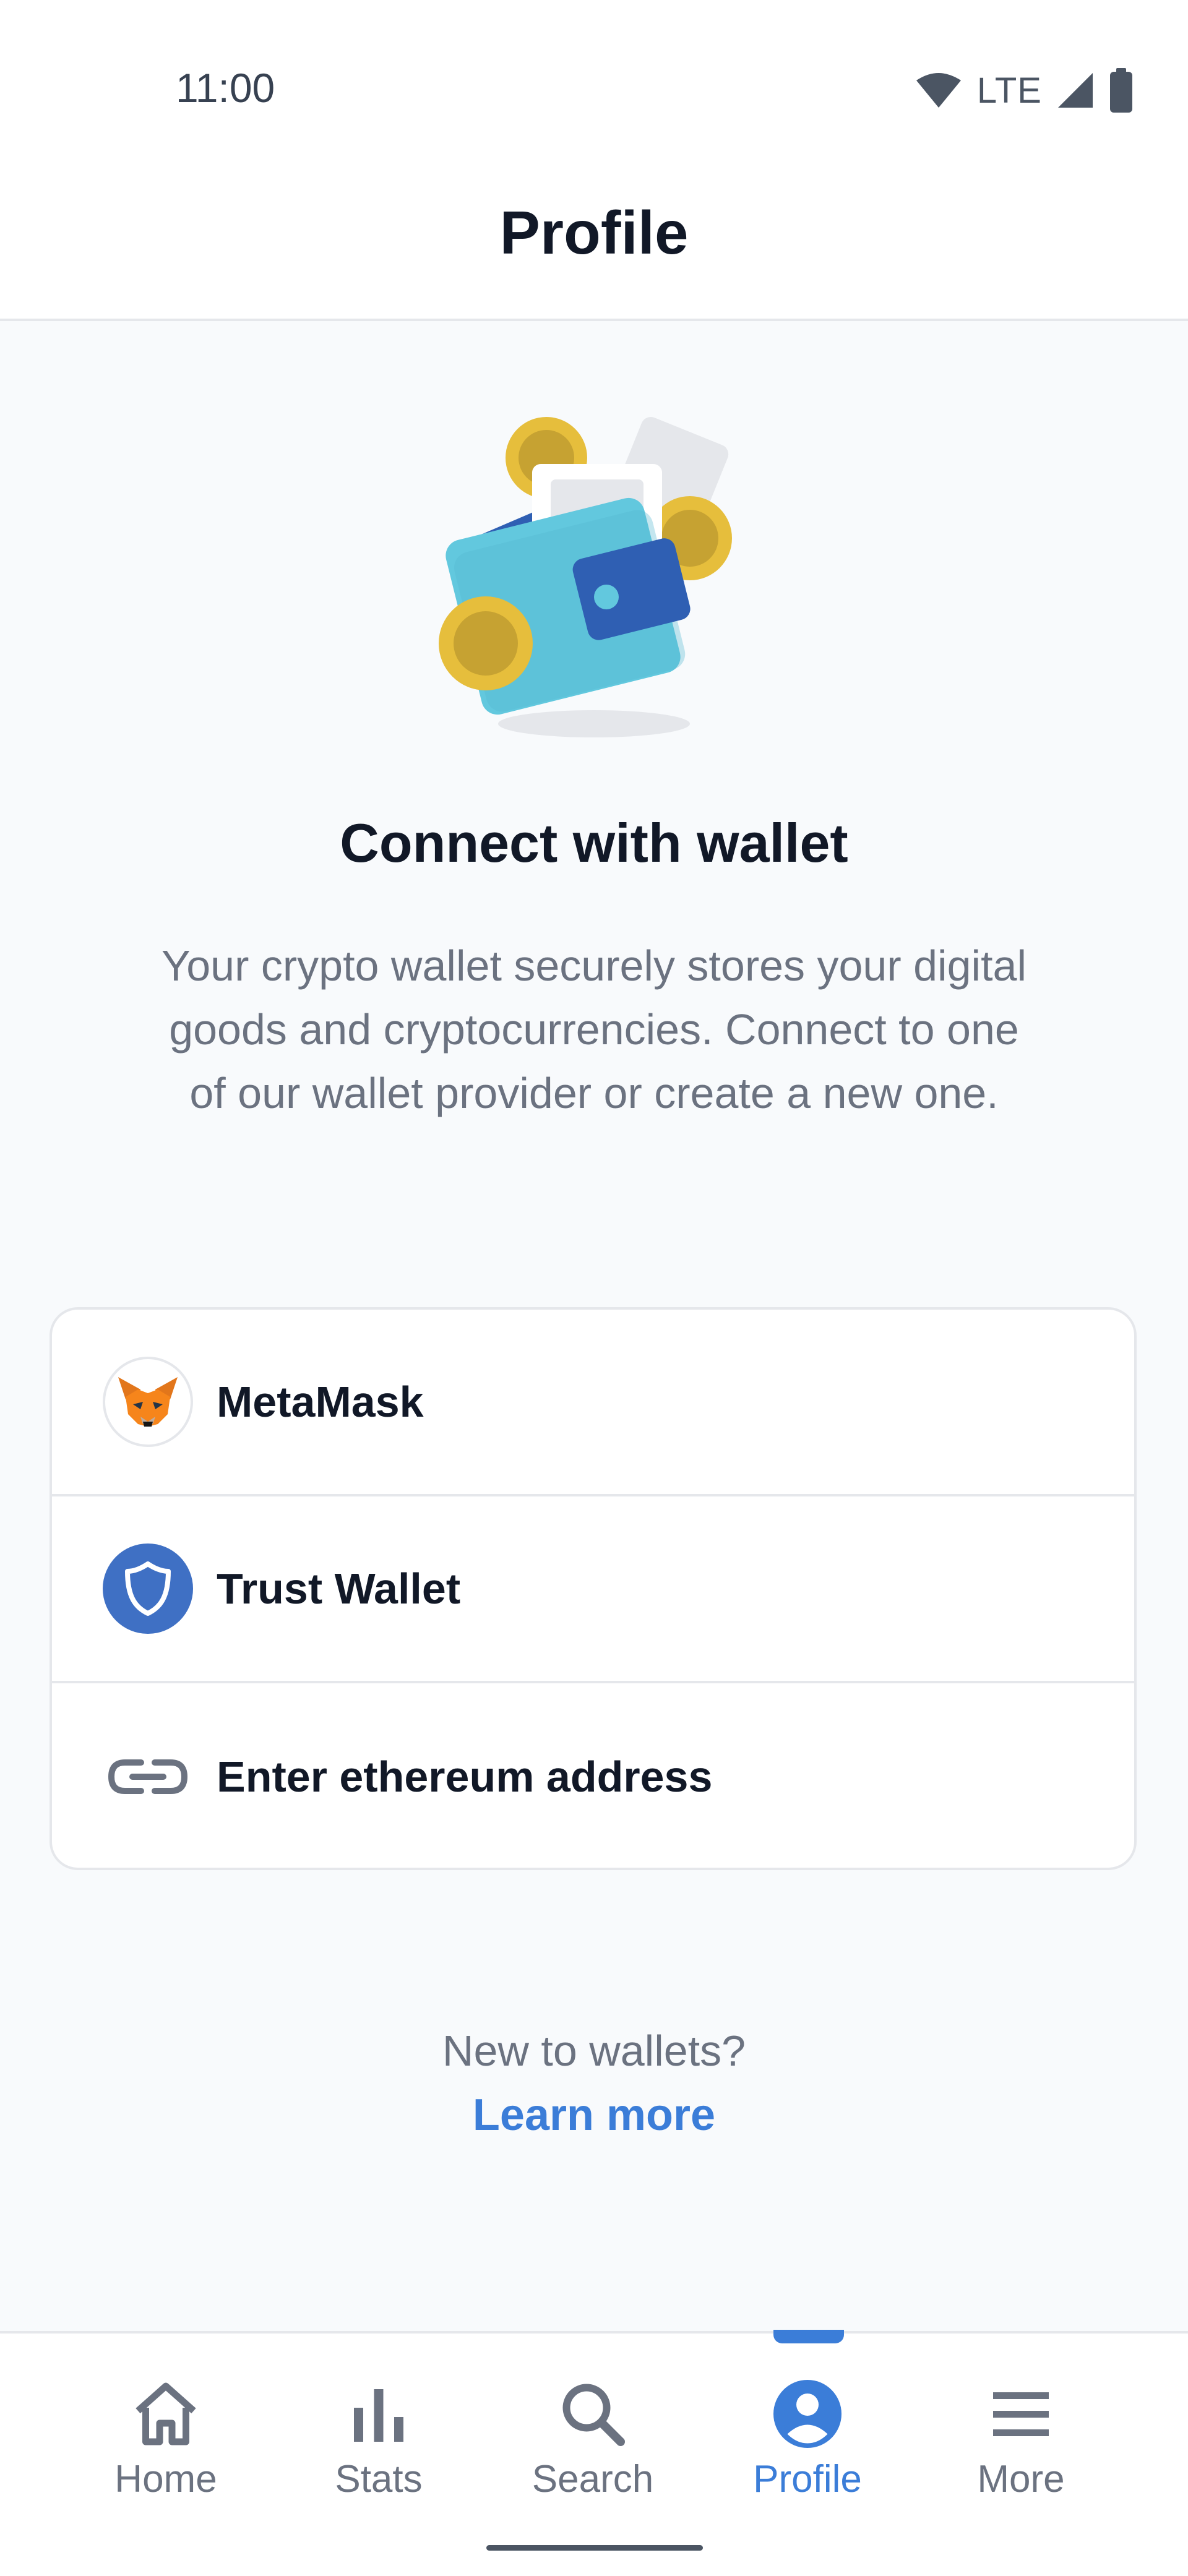 This screenshot has height=2576, width=1188. I want to click on app-header: Profile, so click(594, 241).